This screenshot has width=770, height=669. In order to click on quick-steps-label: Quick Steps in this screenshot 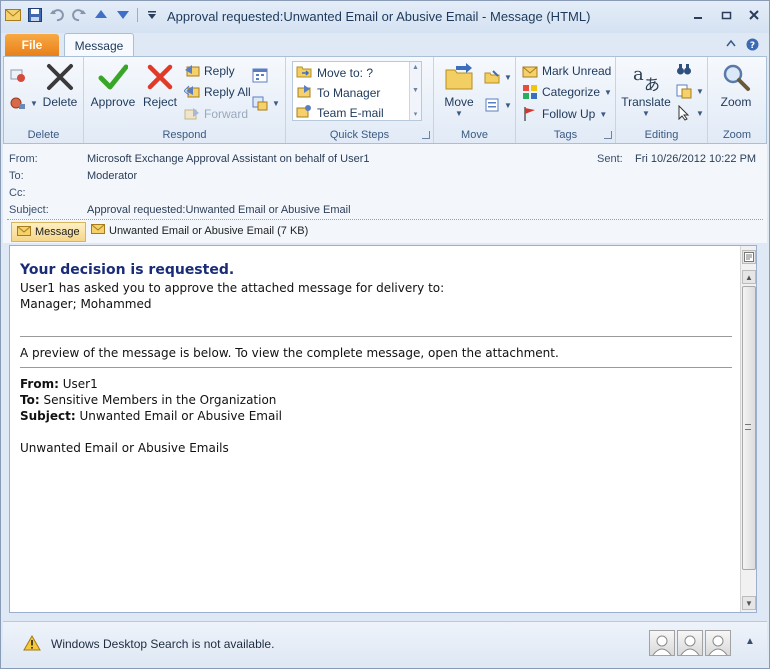, I will do `click(359, 135)`.